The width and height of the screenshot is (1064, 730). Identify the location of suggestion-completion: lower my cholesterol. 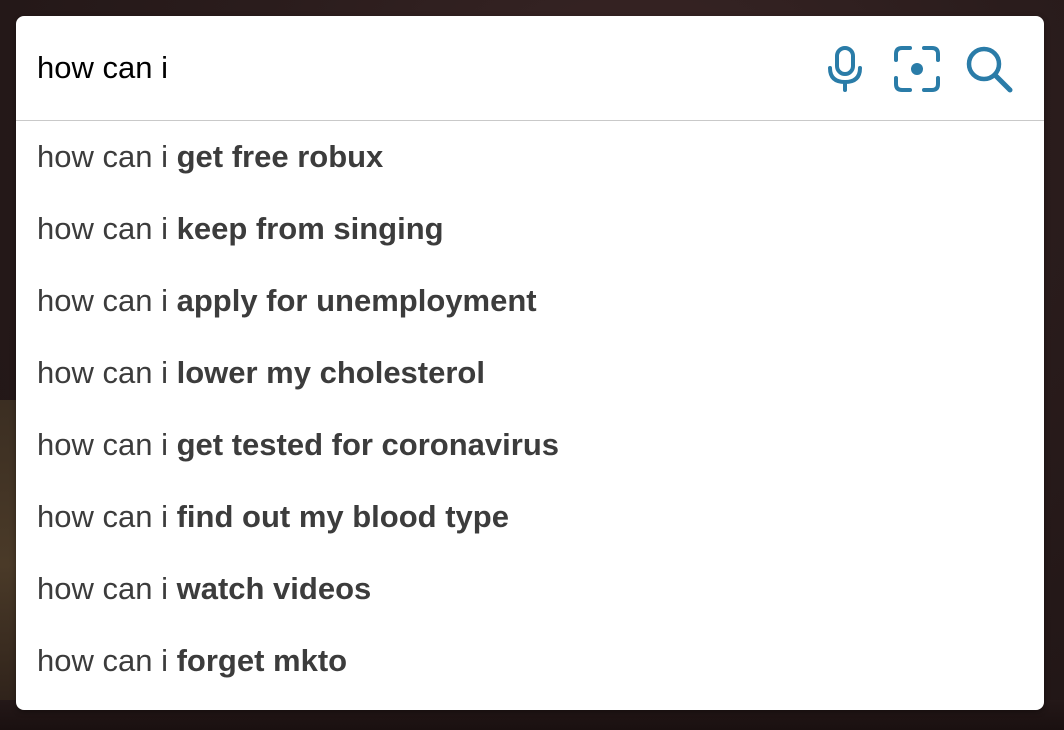
(330, 372).